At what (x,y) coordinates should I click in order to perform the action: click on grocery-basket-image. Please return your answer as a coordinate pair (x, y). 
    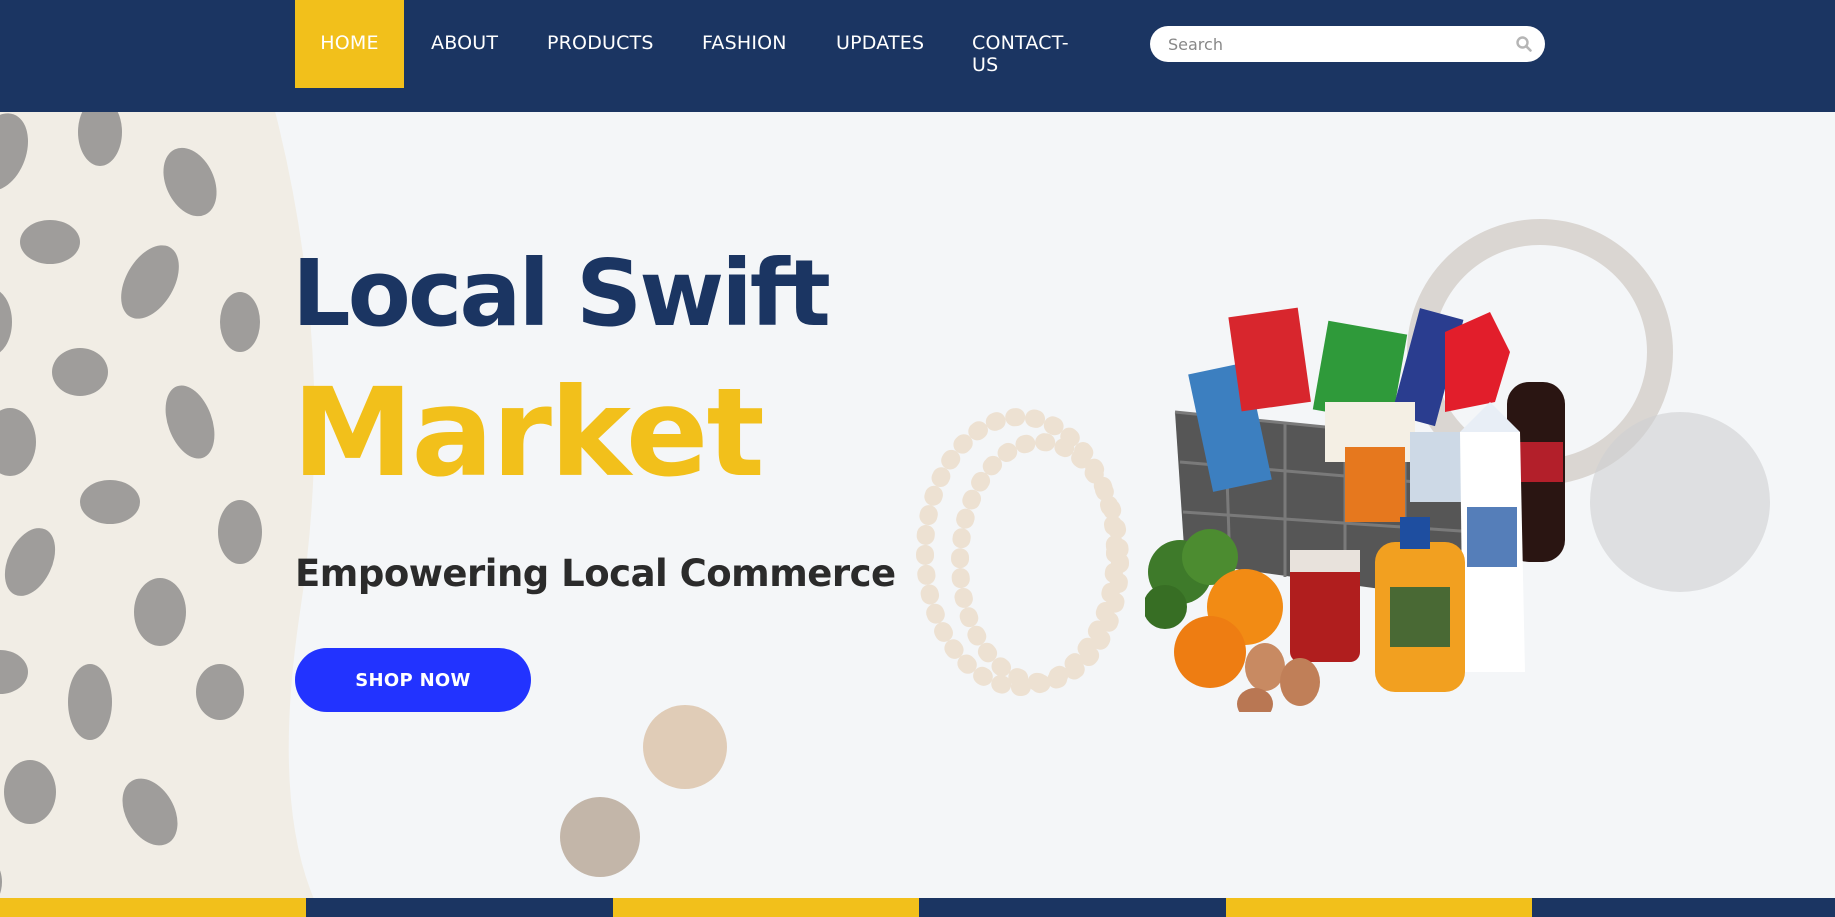
    Looking at the image, I should click on (1355, 509).